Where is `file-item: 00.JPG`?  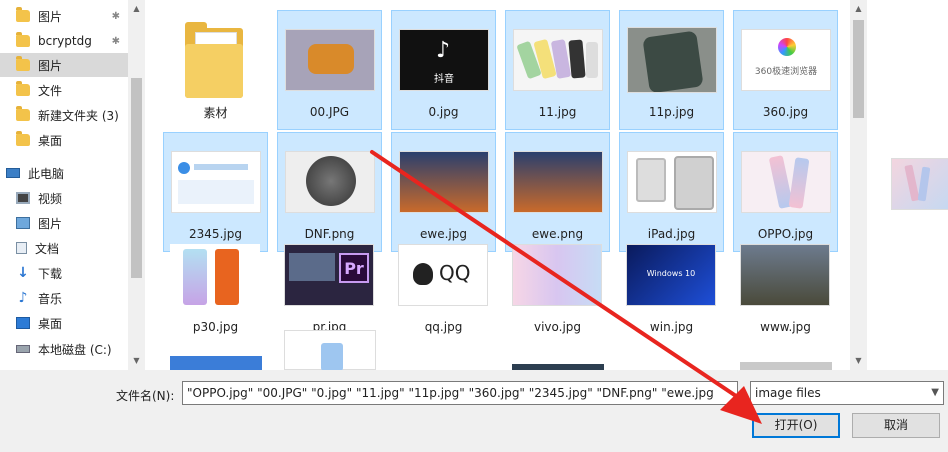
file-item: 00.JPG is located at coordinates (329, 70).